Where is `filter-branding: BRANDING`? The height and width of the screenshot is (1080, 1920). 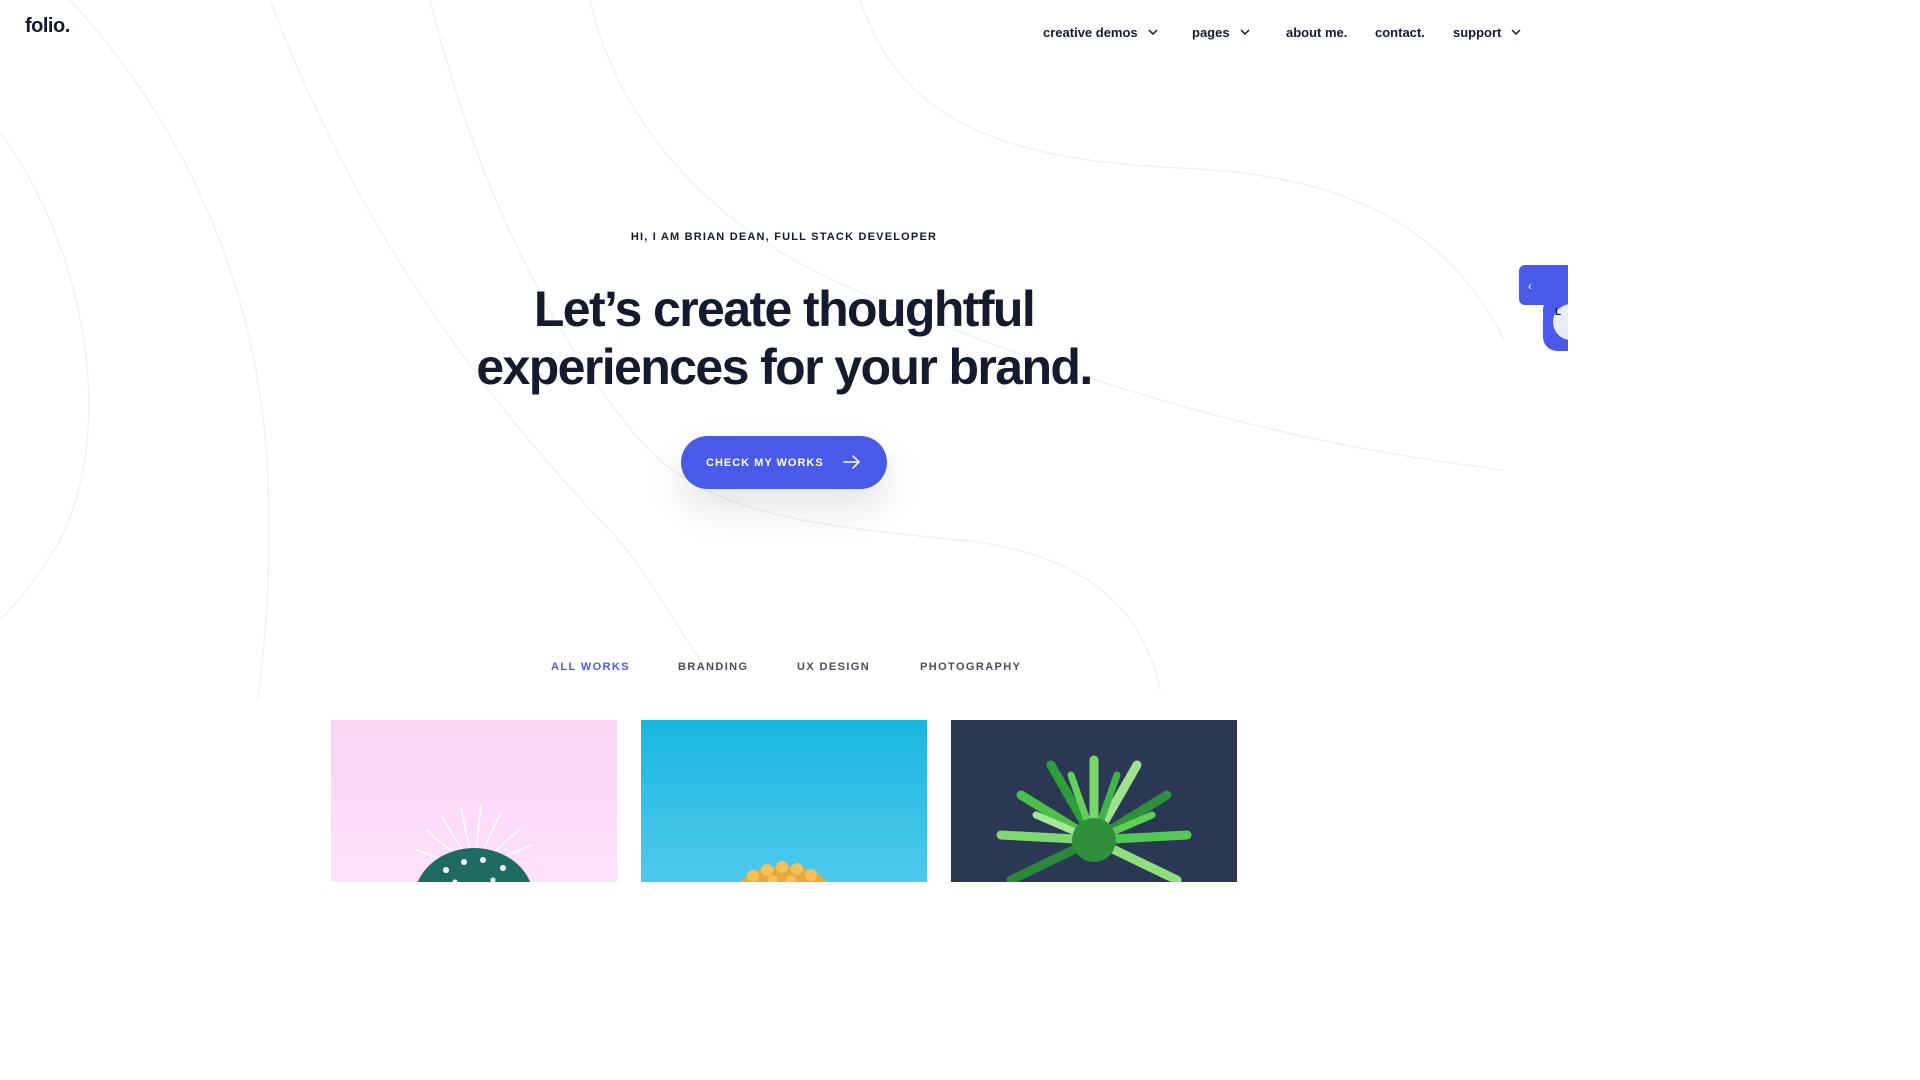 filter-branding: BRANDING is located at coordinates (713, 667).